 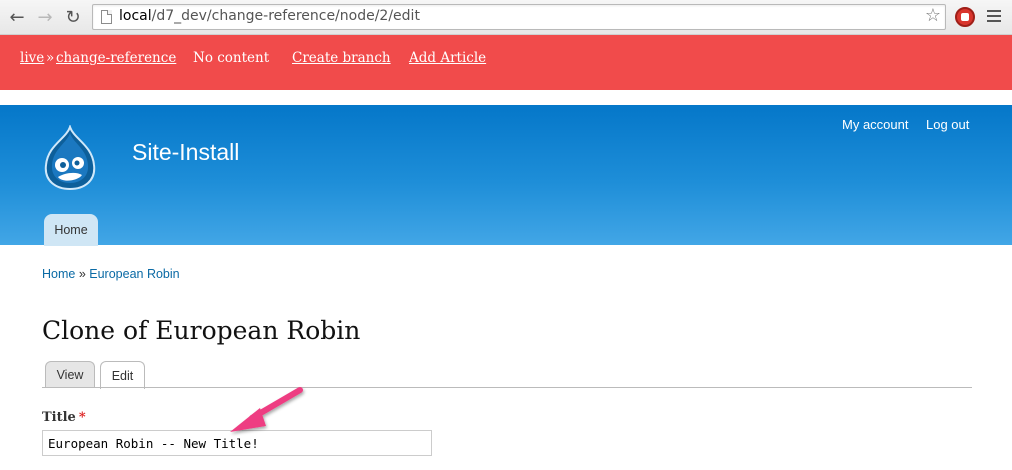 I want to click on reload-icon: ↻, so click(x=73, y=17).